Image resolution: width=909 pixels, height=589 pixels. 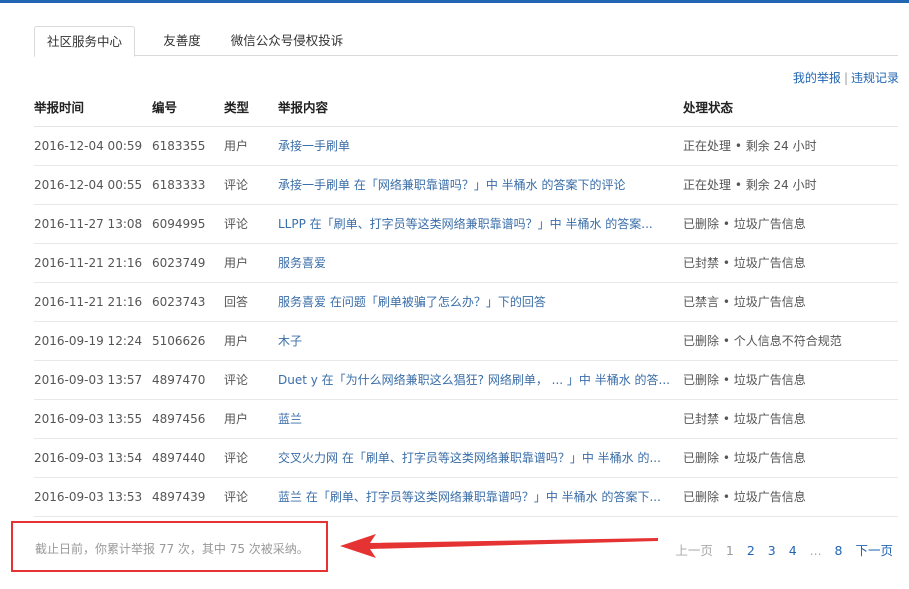 What do you see at coordinates (93, 146) in the screenshot?
I see `report-time: 2016-12-04 00:59` at bounding box center [93, 146].